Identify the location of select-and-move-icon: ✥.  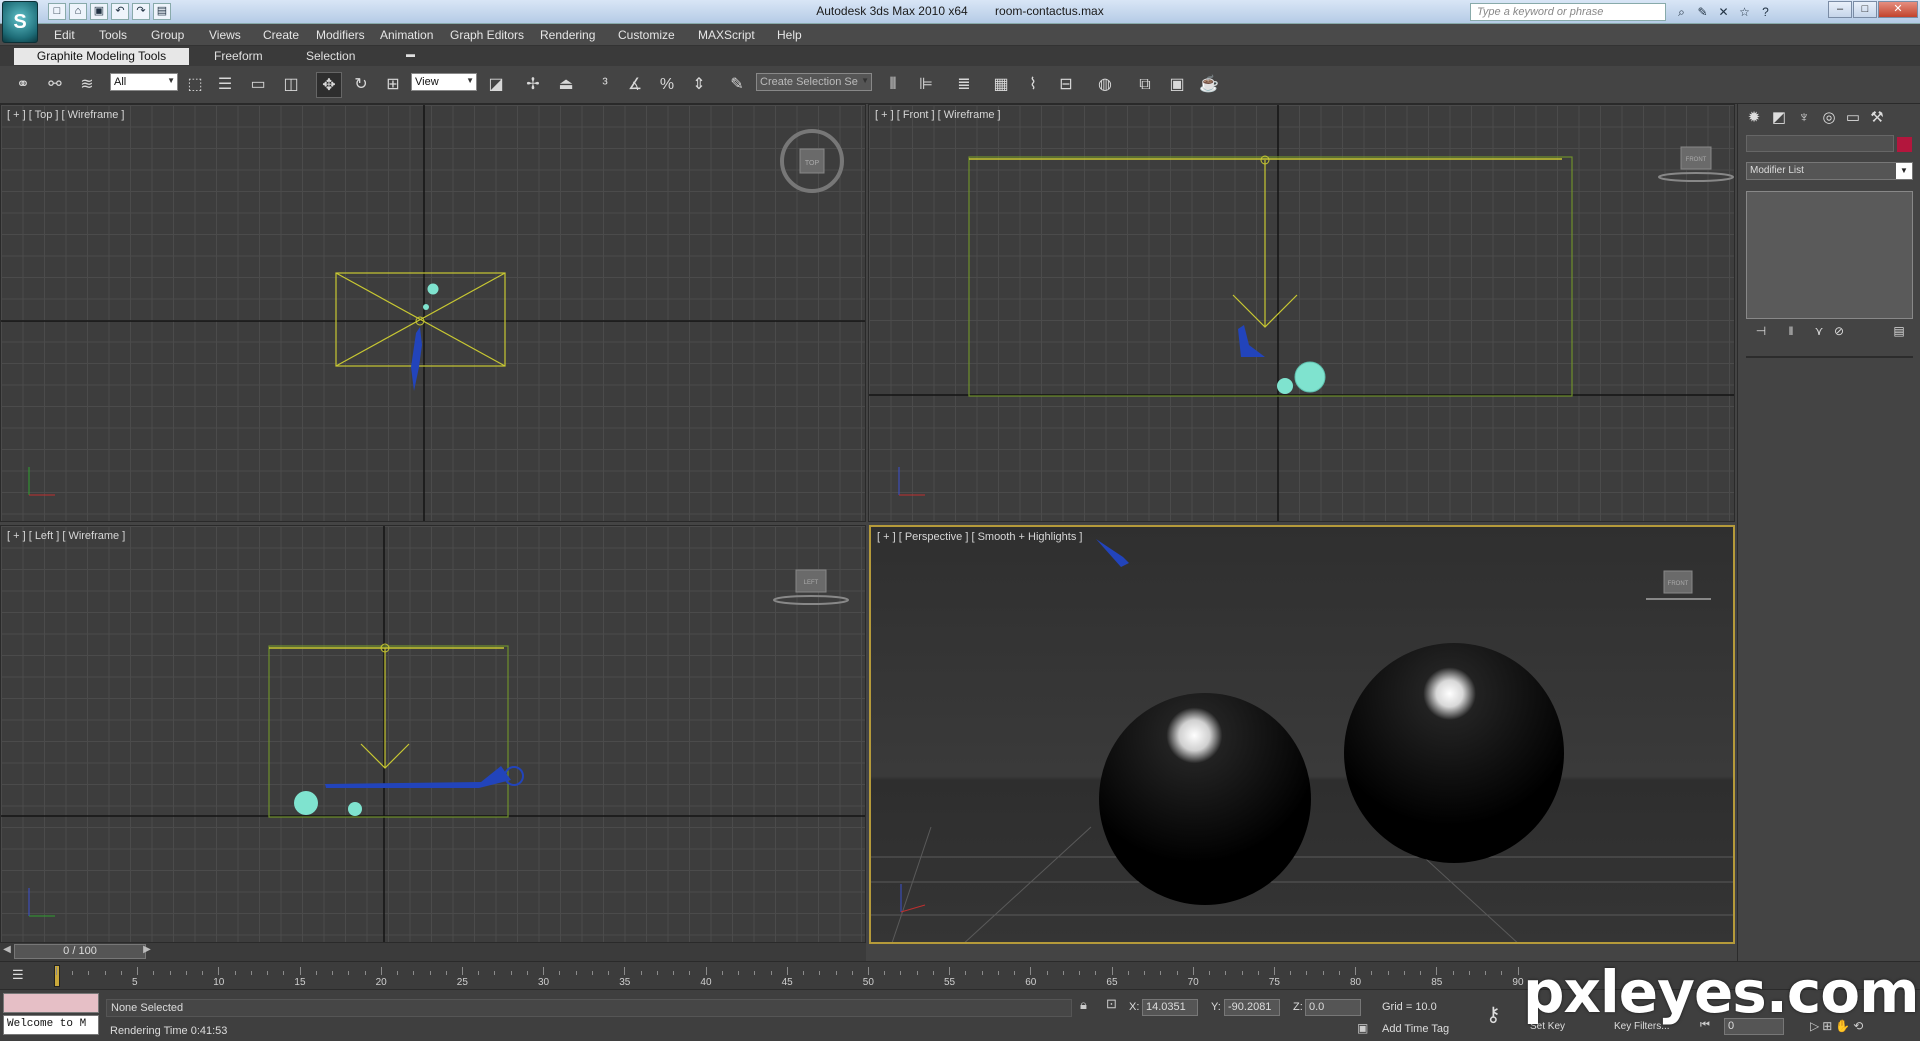
(329, 85).